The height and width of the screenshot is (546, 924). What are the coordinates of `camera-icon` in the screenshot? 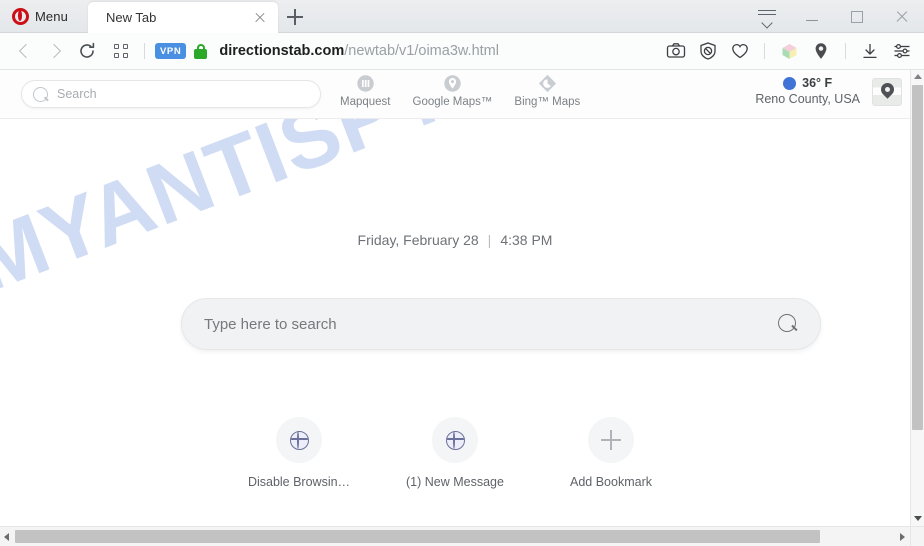 It's located at (676, 51).